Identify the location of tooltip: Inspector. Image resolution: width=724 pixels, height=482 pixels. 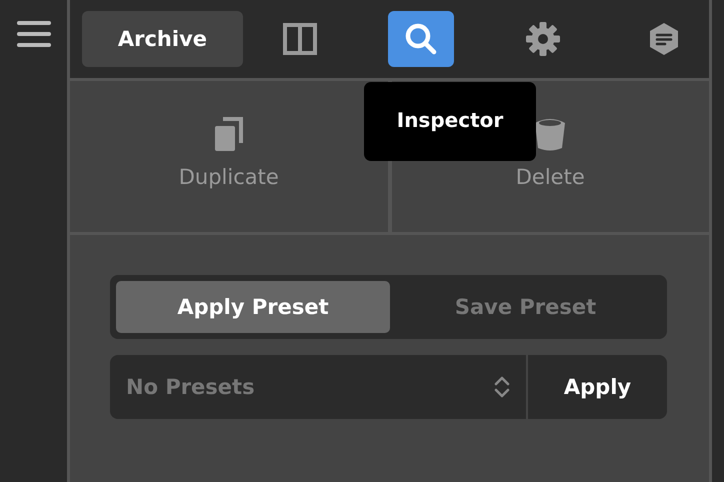
(450, 121).